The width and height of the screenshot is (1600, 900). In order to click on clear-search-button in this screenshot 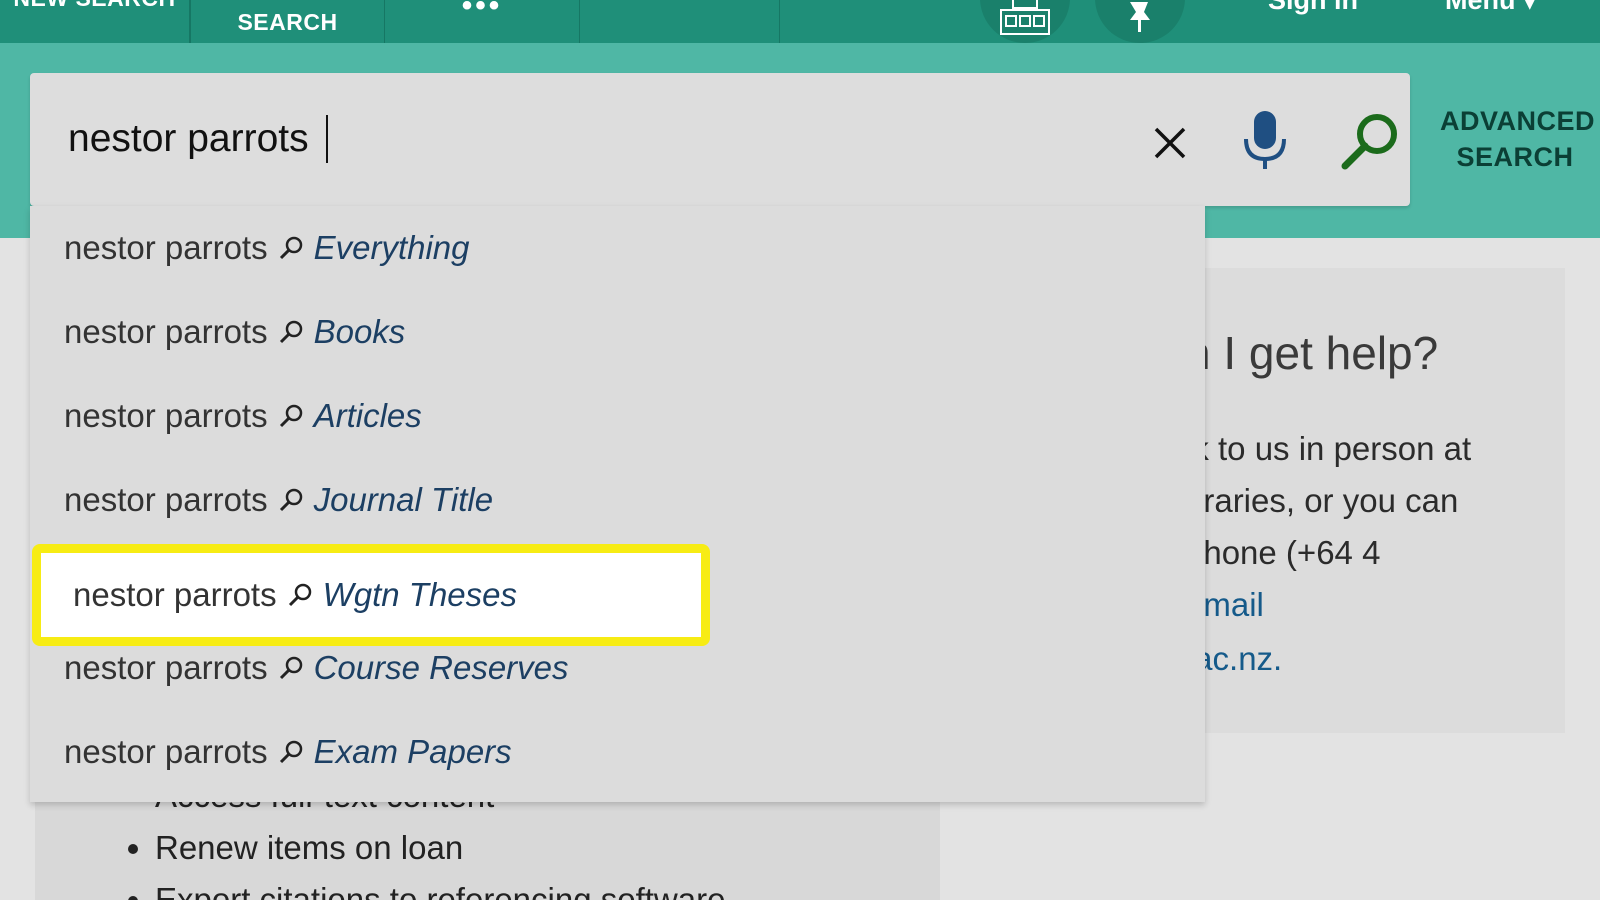, I will do `click(1170, 143)`.